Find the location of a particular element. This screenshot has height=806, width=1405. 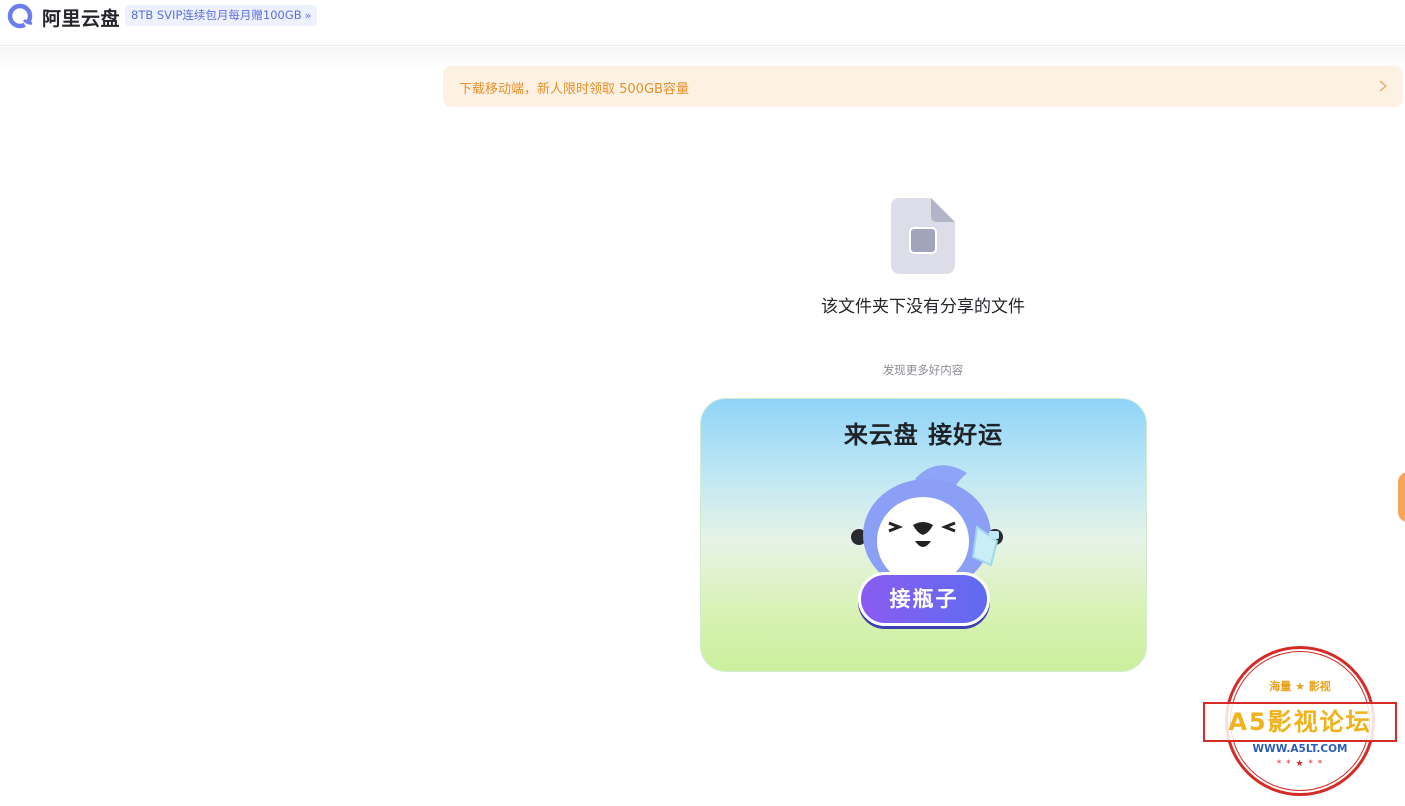

a5-forum-watermark-stamp: 海量 ★ 影视 A5影视论坛 WWW.A5LT.COM * * ★ * * is located at coordinates (1300, 722).